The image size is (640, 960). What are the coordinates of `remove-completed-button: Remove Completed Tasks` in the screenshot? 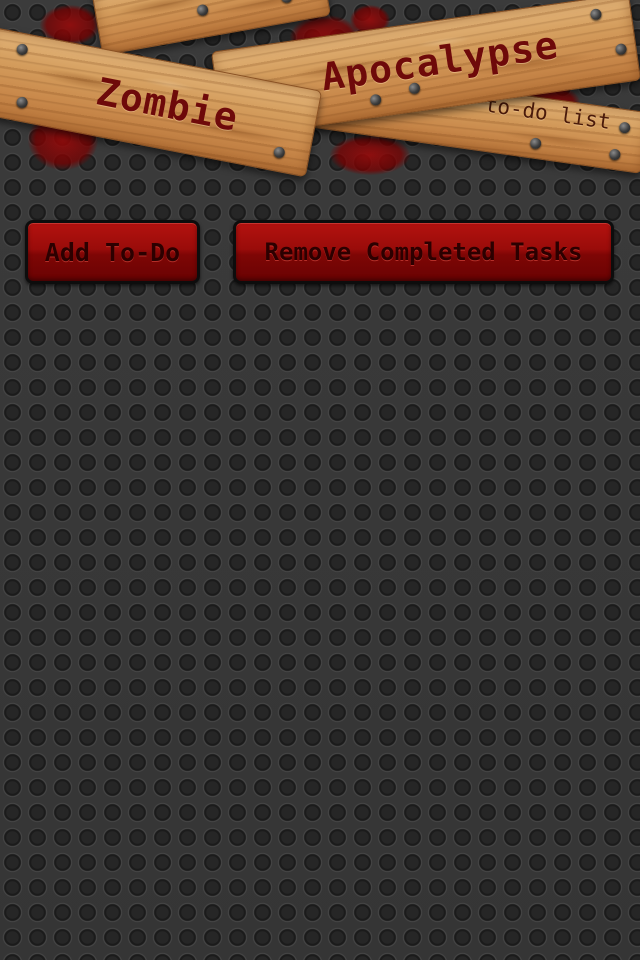 It's located at (423, 252).